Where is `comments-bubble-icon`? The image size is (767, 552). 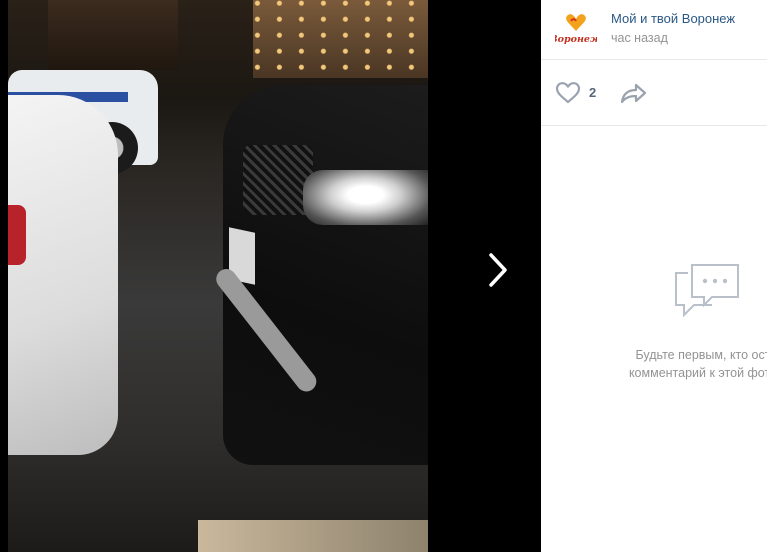
comments-bubble-icon is located at coordinates (707, 293).